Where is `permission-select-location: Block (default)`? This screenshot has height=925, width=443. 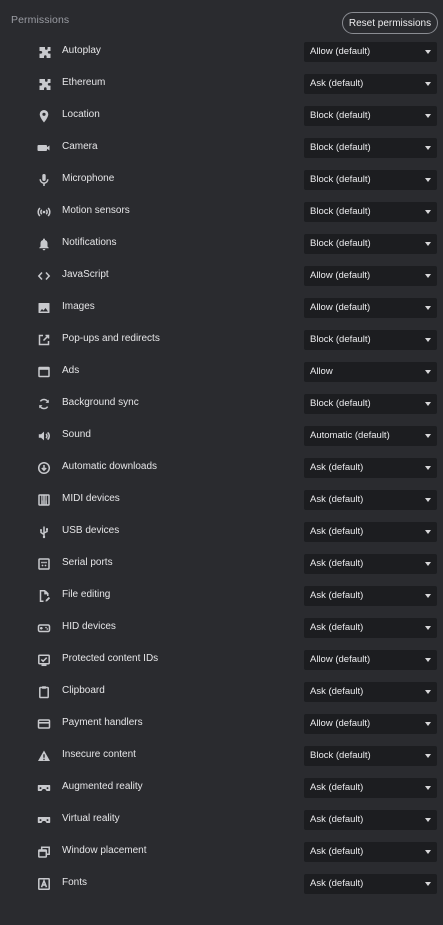
permission-select-location: Block (default) is located at coordinates (370, 116).